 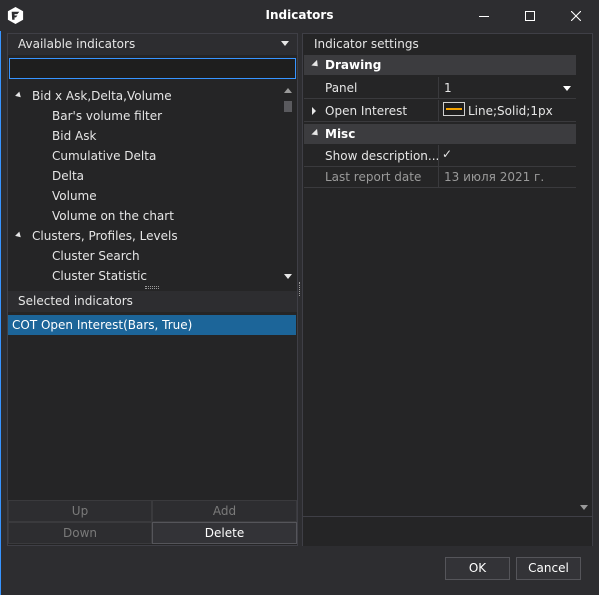 What do you see at coordinates (494, 177) in the screenshot?
I see `property-value: 13 июля 2021 г.` at bounding box center [494, 177].